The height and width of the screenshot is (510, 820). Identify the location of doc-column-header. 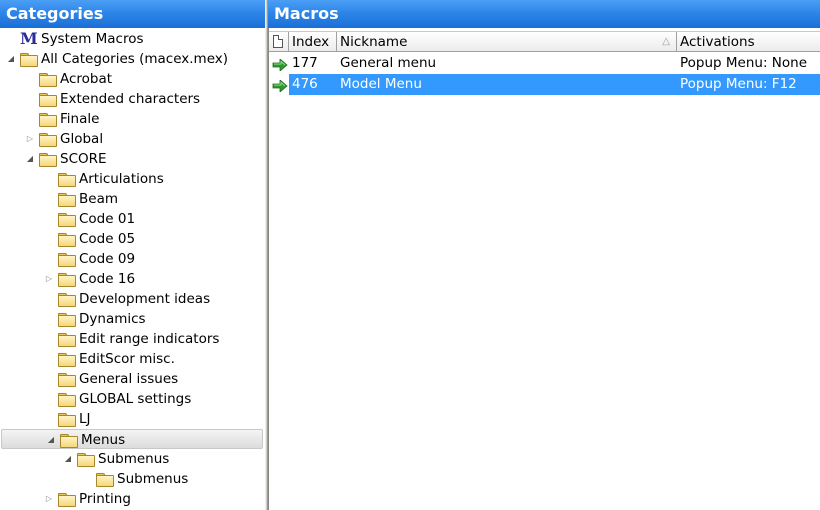
(279, 42).